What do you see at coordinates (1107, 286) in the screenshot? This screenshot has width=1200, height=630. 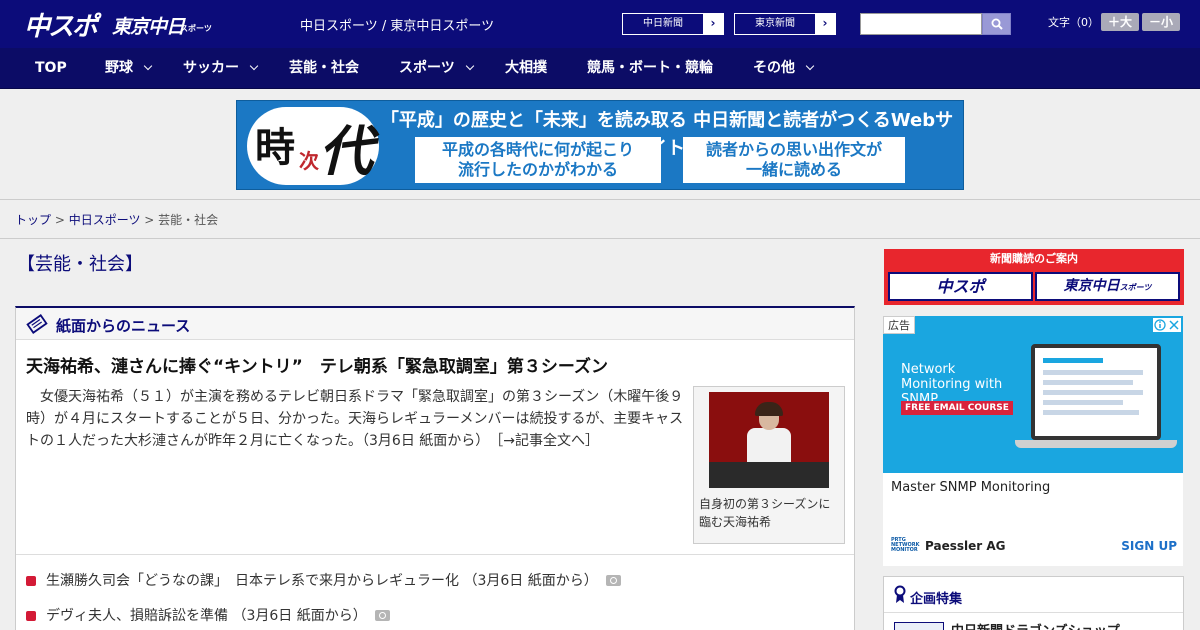 I see `tokyo-chunichi-subscribe-link: 東京中日スポーツ` at bounding box center [1107, 286].